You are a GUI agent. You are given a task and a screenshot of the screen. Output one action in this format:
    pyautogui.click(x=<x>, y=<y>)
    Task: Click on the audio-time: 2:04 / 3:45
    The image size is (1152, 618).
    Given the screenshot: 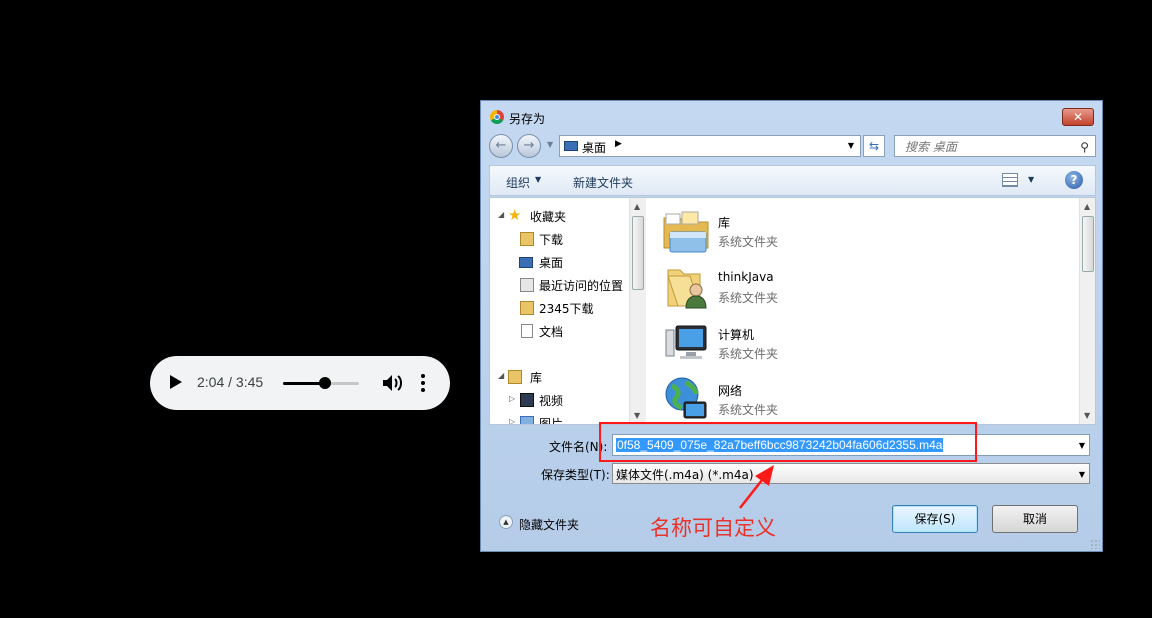 What is the action you would take?
    pyautogui.click(x=230, y=382)
    